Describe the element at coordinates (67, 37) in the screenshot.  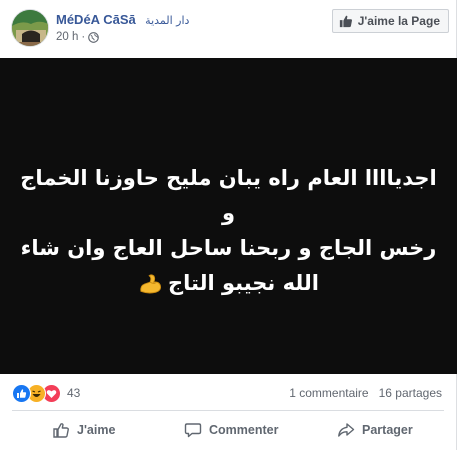
I see `post-timestamp: 20 h` at that location.